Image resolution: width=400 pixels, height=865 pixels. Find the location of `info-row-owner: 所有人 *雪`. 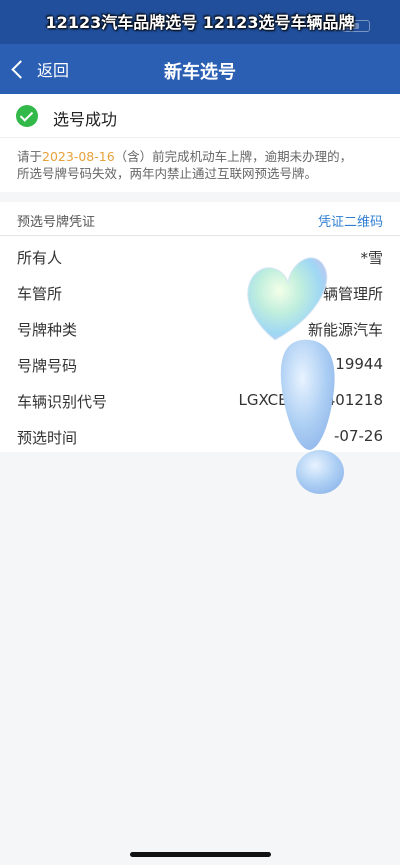

info-row-owner: 所有人 *雪 is located at coordinates (200, 256).